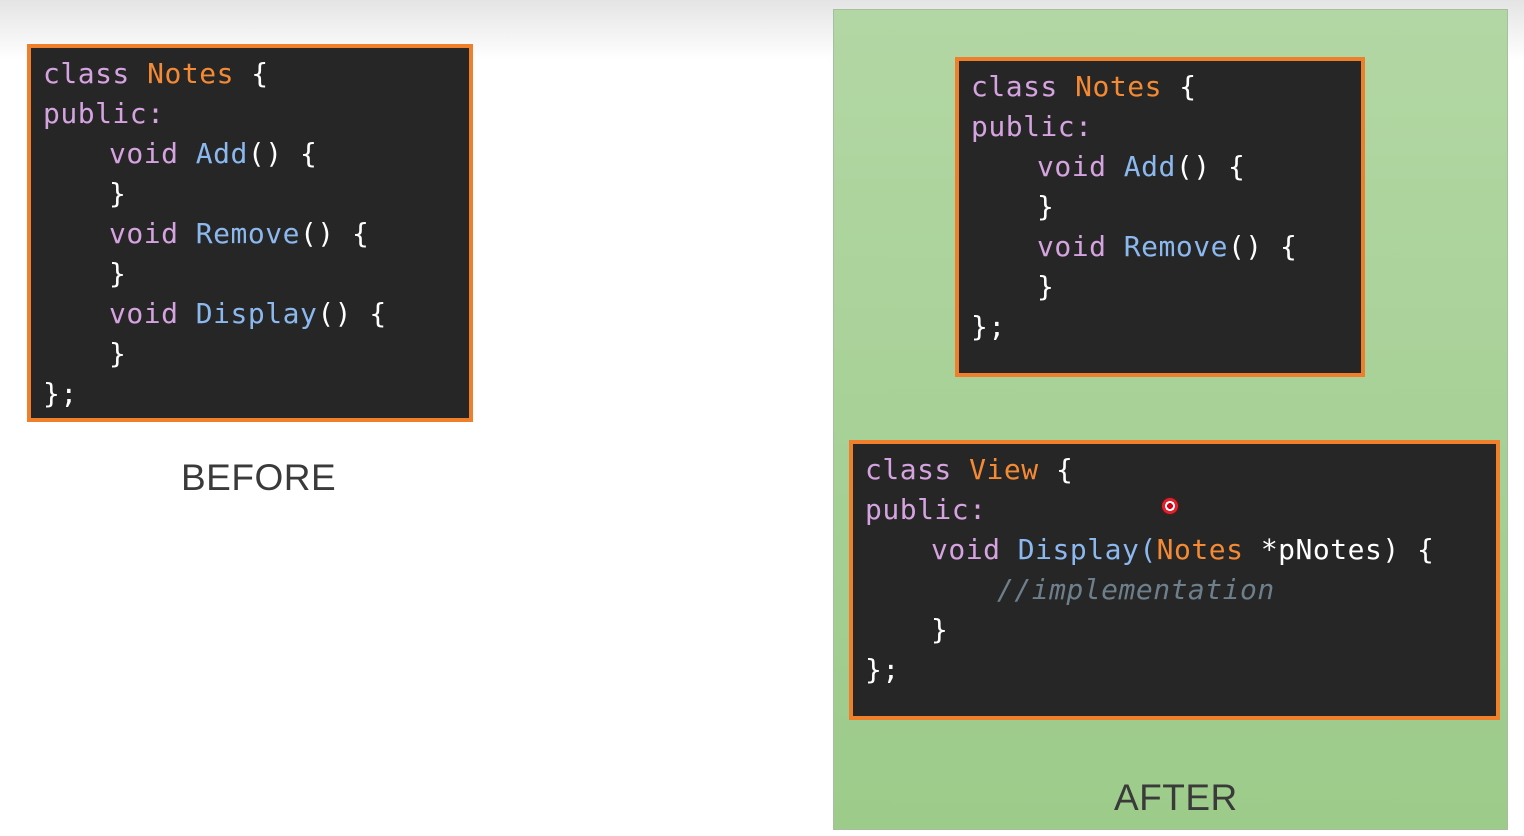  I want to click on code-comment: //implementation, so click(1136, 589).